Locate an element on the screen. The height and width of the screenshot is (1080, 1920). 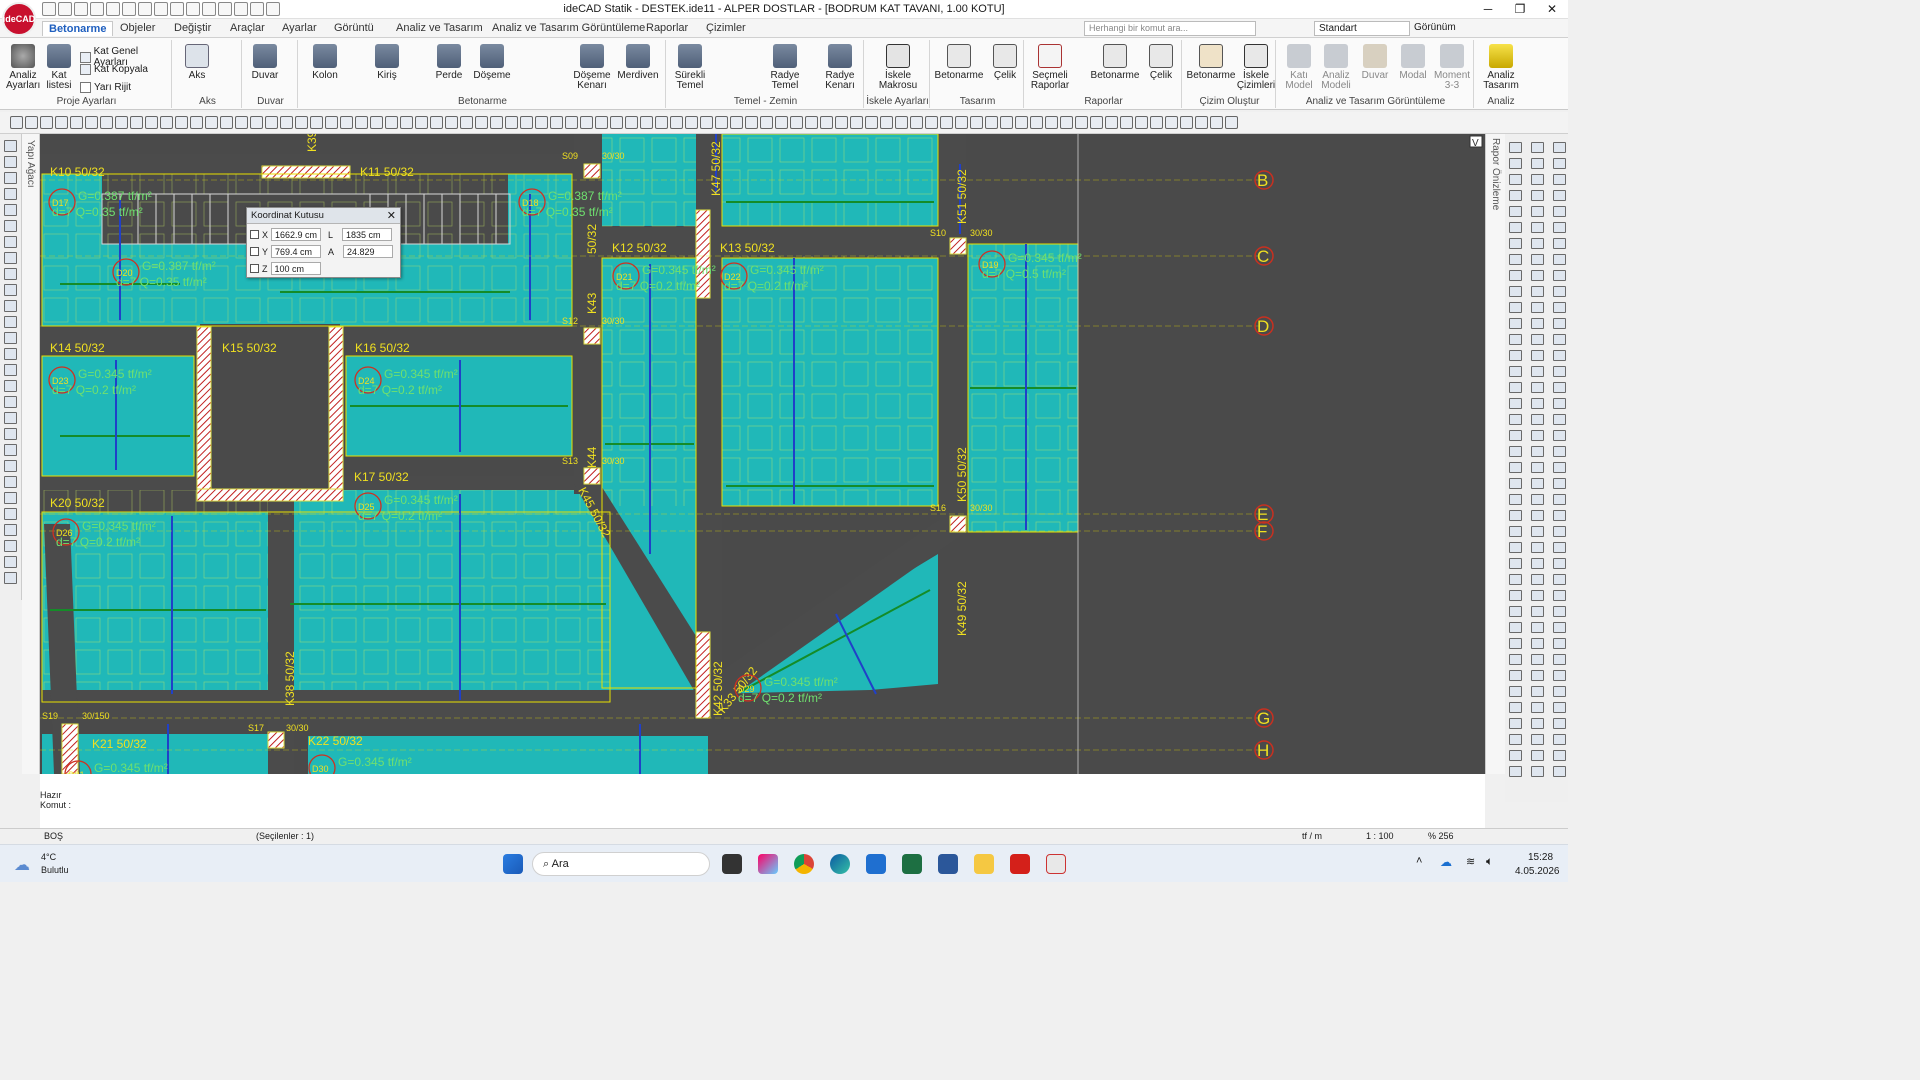
save-as-icon is located at coordinates (113, 9).